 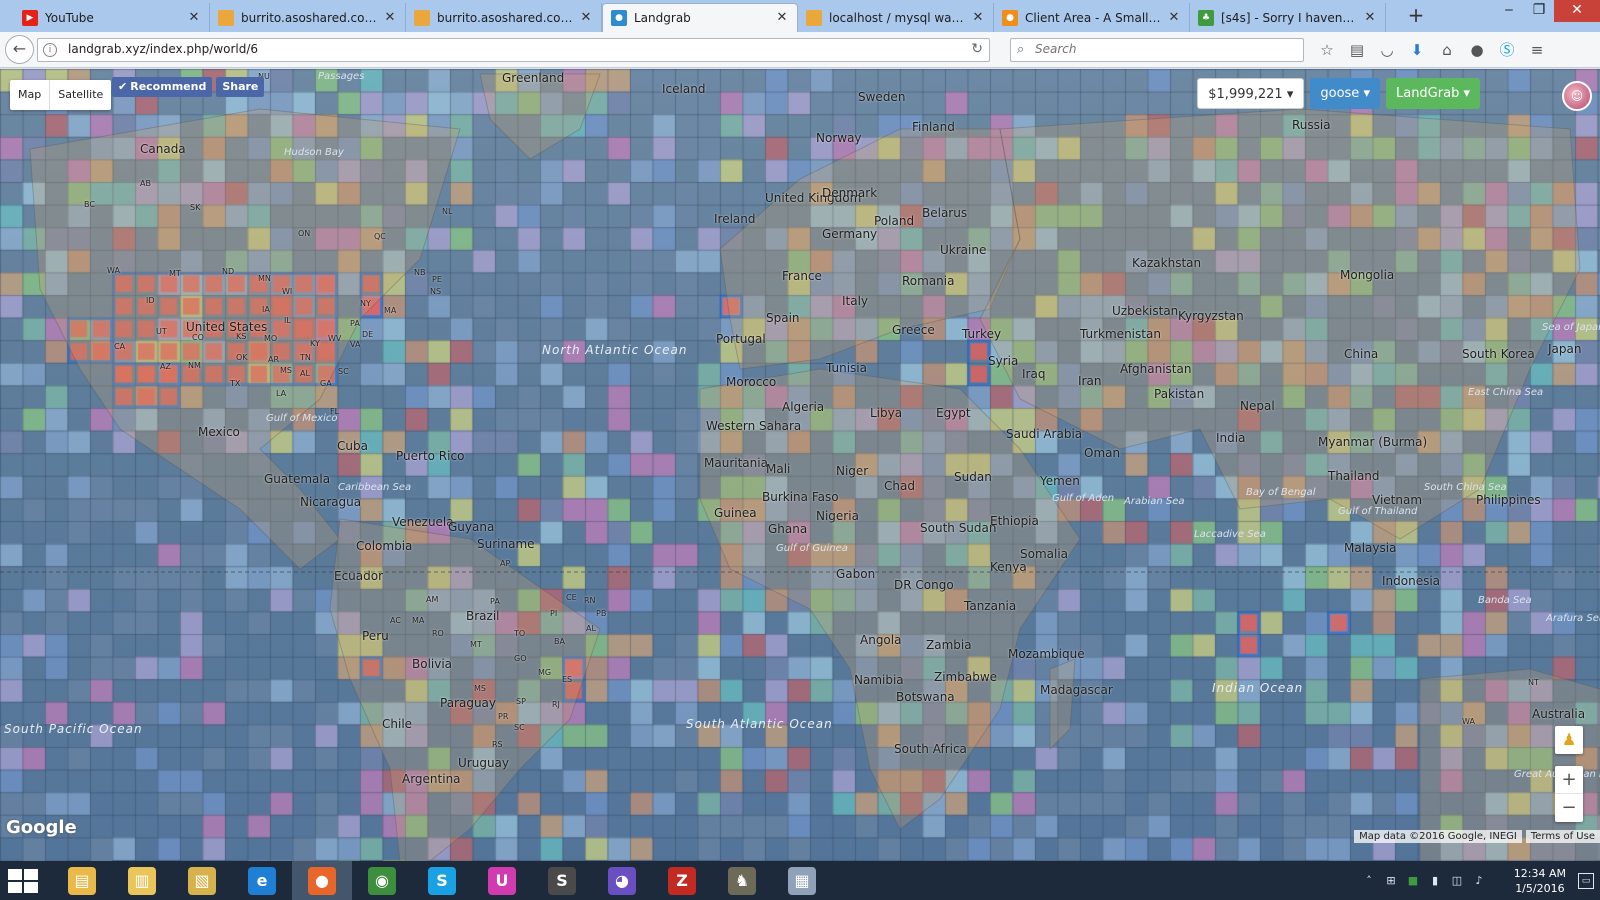 I want to click on state-label: SP, so click(x=521, y=701).